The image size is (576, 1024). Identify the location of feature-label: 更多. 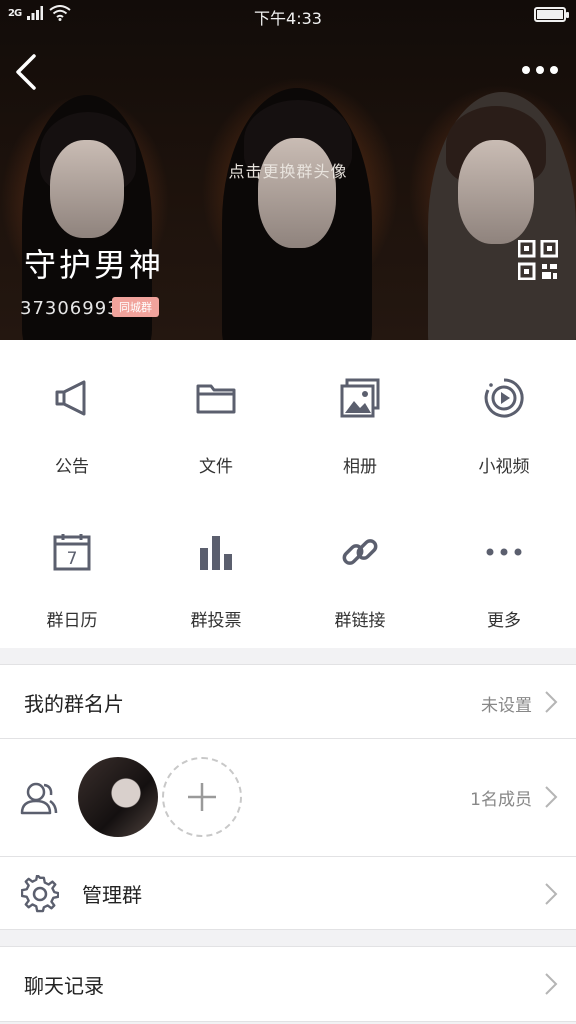
(504, 621).